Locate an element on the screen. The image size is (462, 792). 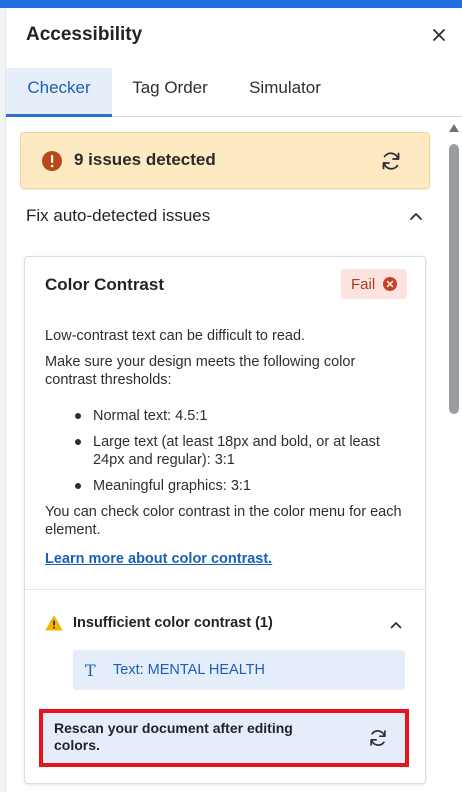
scroll-up-arrow-icon is located at coordinates (454, 128).